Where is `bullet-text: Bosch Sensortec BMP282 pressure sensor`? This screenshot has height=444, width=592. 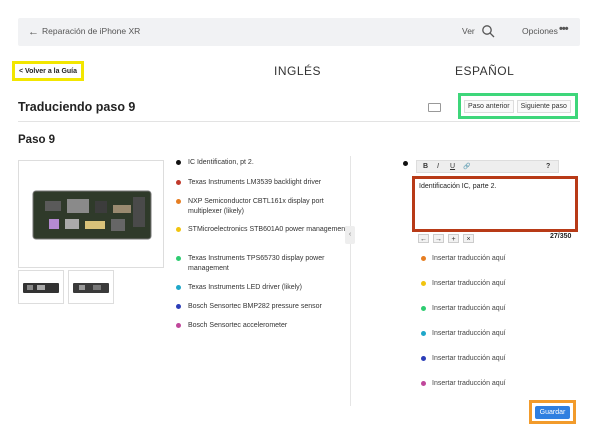
bullet-text: Bosch Sensortec BMP282 pressure sensor is located at coordinates (255, 306).